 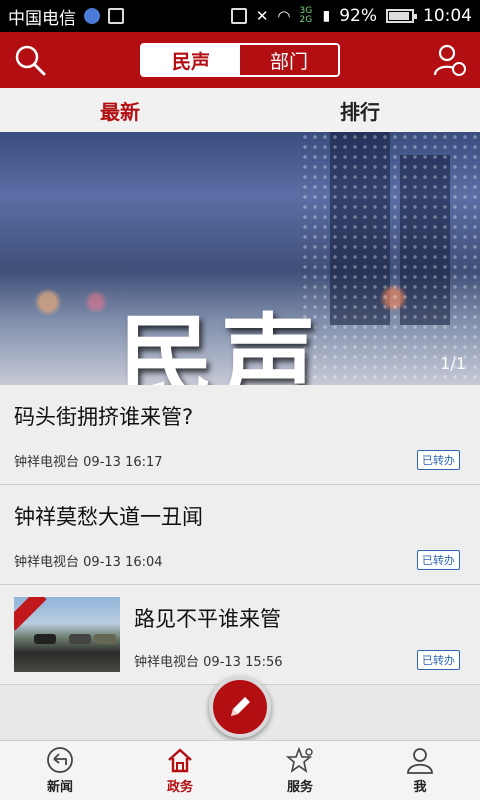 I want to click on nav-news: 新闻, so click(x=60, y=770).